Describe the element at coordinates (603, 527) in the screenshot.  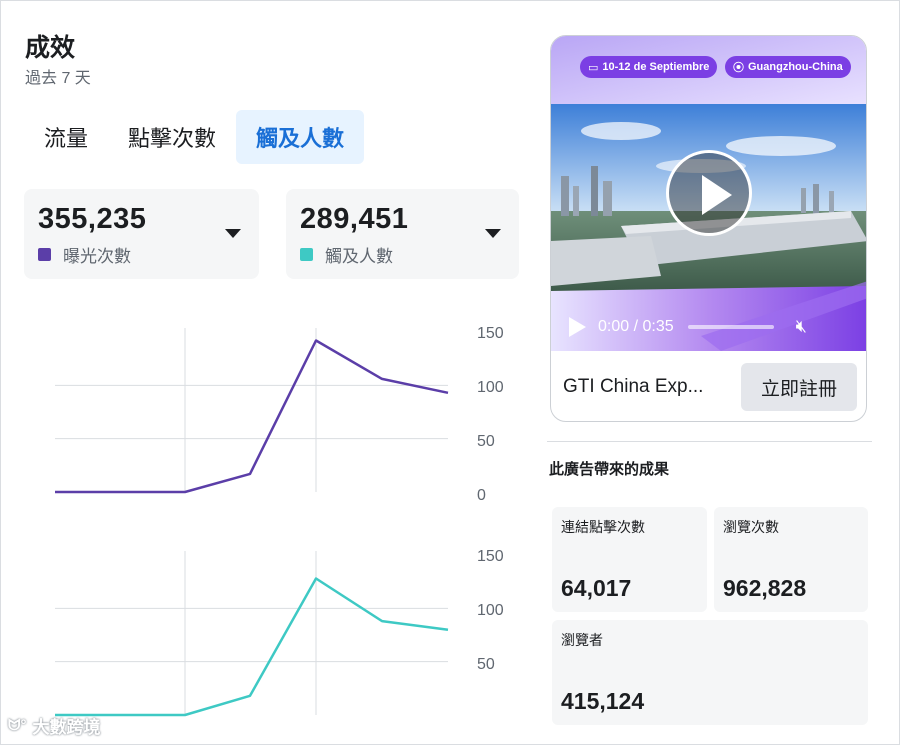
I see `link-clicks-label: 連結點擊次數` at that location.